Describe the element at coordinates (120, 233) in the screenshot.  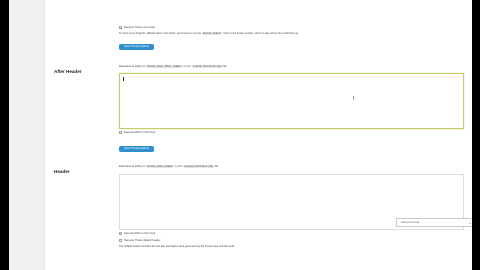
I see `header-execute-php-checkbox` at that location.